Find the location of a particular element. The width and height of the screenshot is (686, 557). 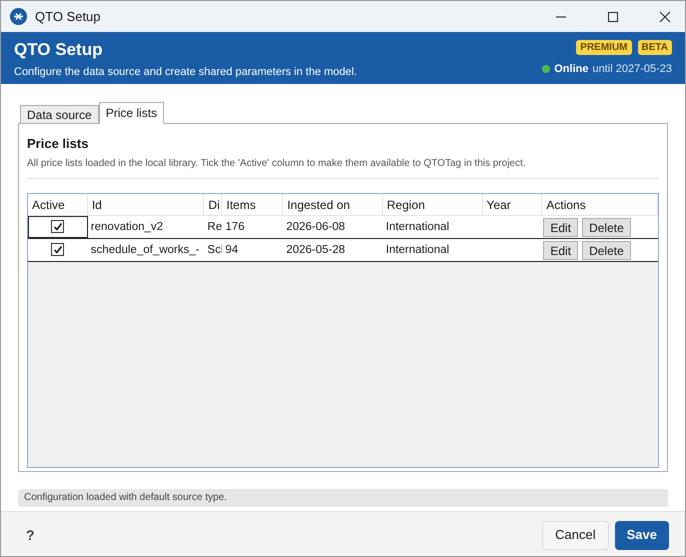

section-description: All price lists loaded in the local library. Tick the 'Active' column to make them available to QTOTag in this project. is located at coordinates (343, 167).